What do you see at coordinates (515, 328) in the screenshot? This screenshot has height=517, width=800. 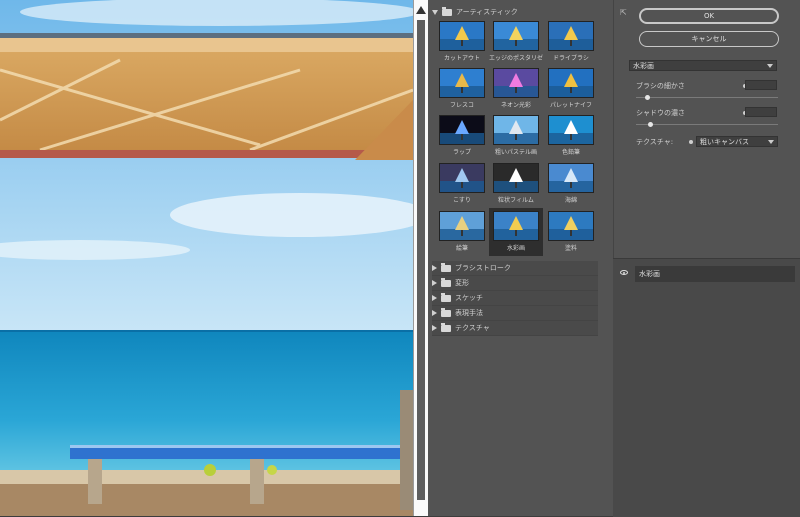 I see `filter-folder-item: テクスチャ` at bounding box center [515, 328].